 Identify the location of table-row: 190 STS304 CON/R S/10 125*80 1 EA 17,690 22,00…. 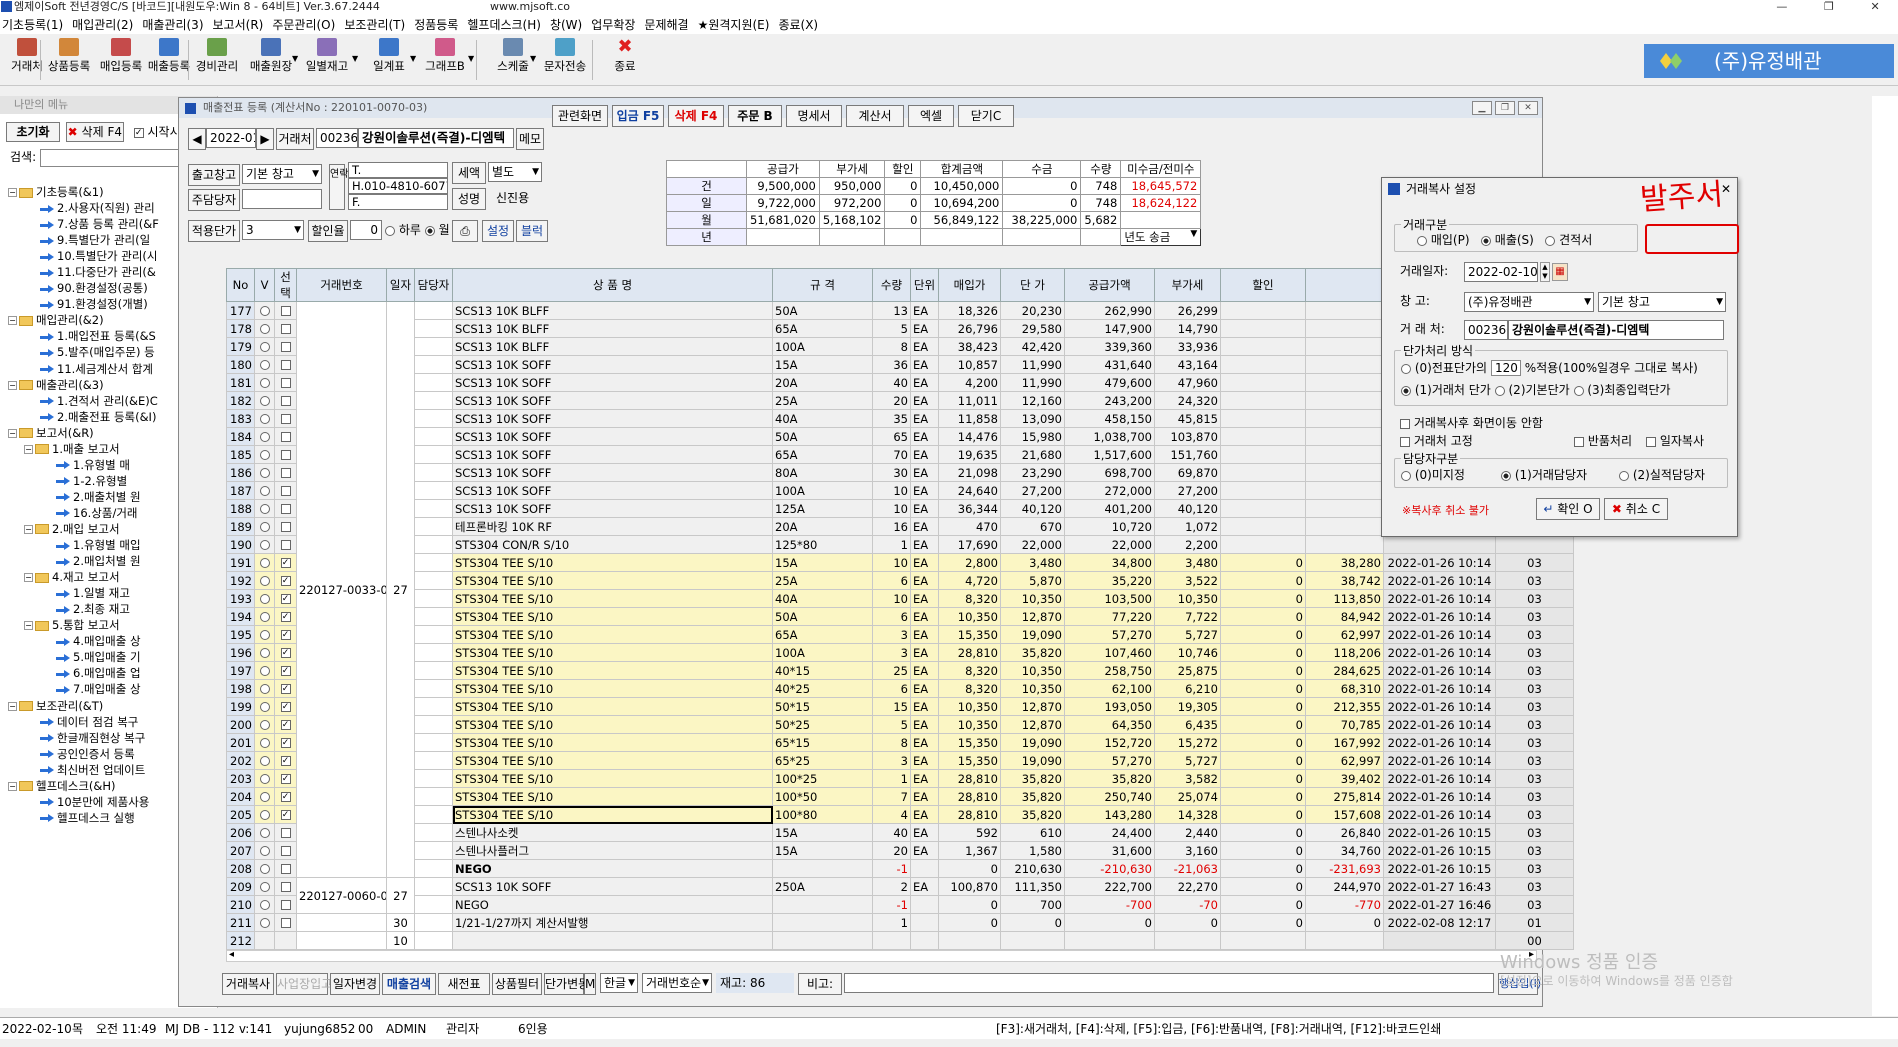
(900, 544).